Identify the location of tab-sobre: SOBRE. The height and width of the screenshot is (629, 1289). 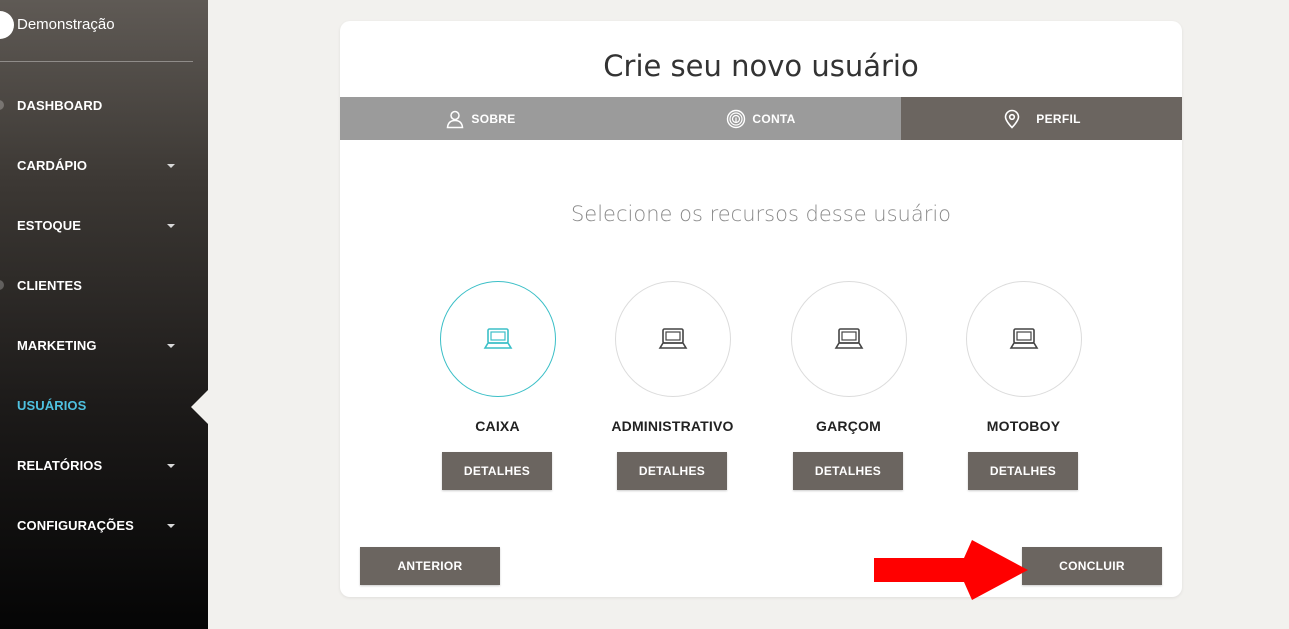
(480, 118).